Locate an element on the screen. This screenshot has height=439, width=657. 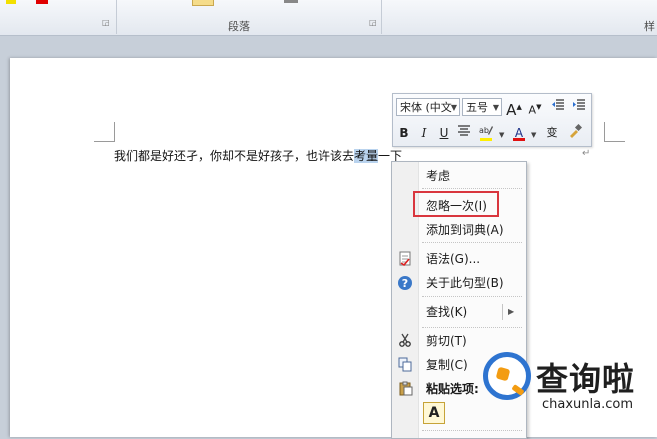
document-text-line: 我们都是好还孑，你却不是好孩子，也许该去考量一下 is located at coordinates (258, 155).